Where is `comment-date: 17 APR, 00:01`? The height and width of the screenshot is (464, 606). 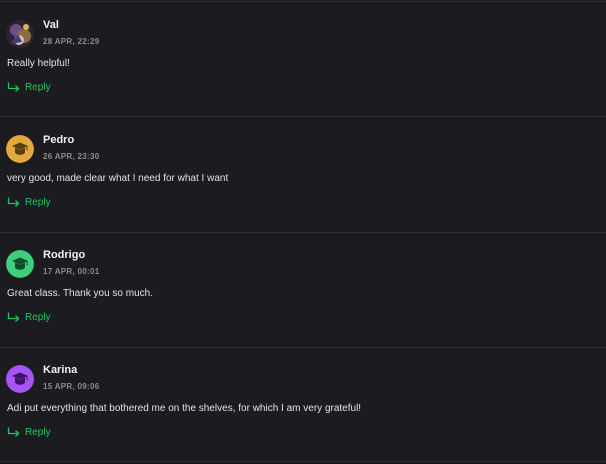 comment-date: 17 APR, 00:01 is located at coordinates (71, 271).